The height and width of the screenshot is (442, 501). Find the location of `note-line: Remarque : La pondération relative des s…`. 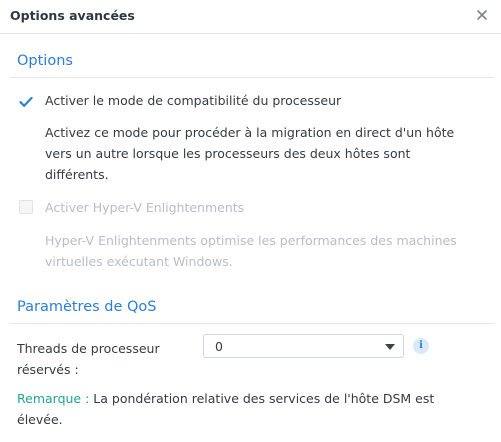

note-line: Remarque : La pondération relative des s… is located at coordinates (247, 398).